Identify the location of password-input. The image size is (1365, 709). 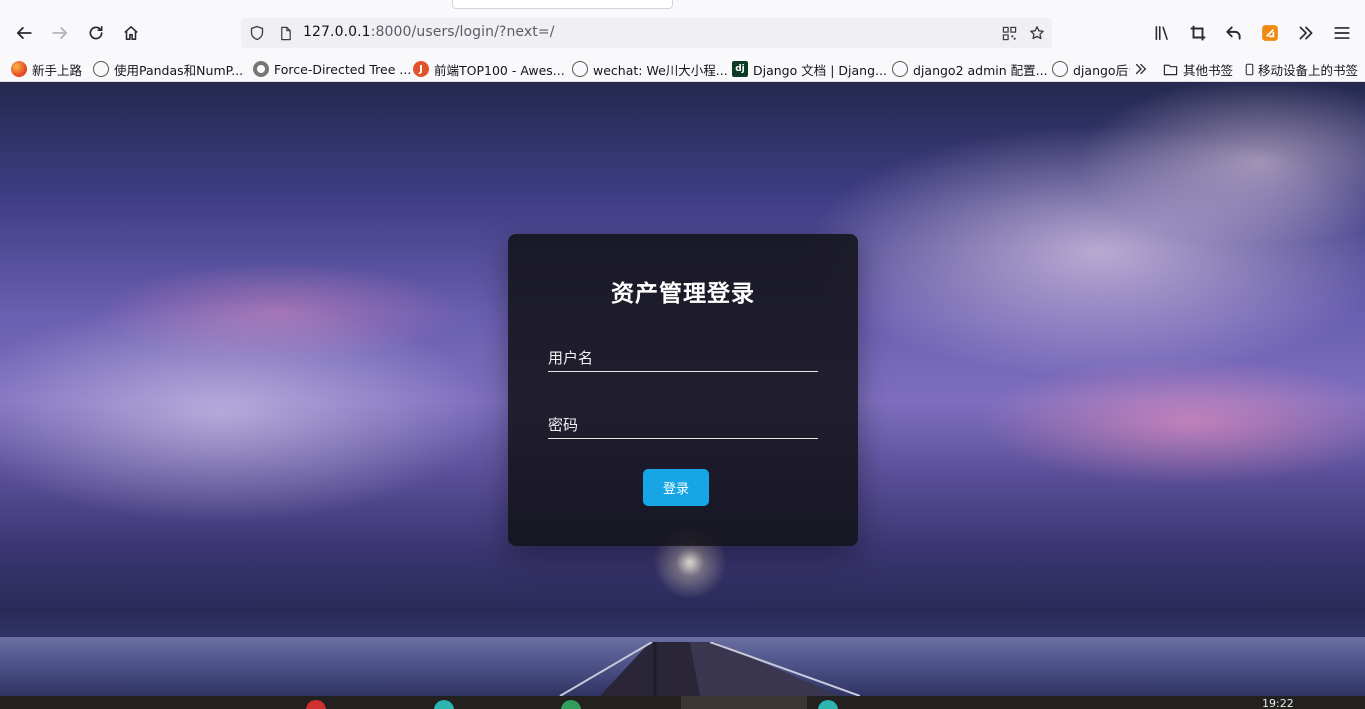
(683, 424).